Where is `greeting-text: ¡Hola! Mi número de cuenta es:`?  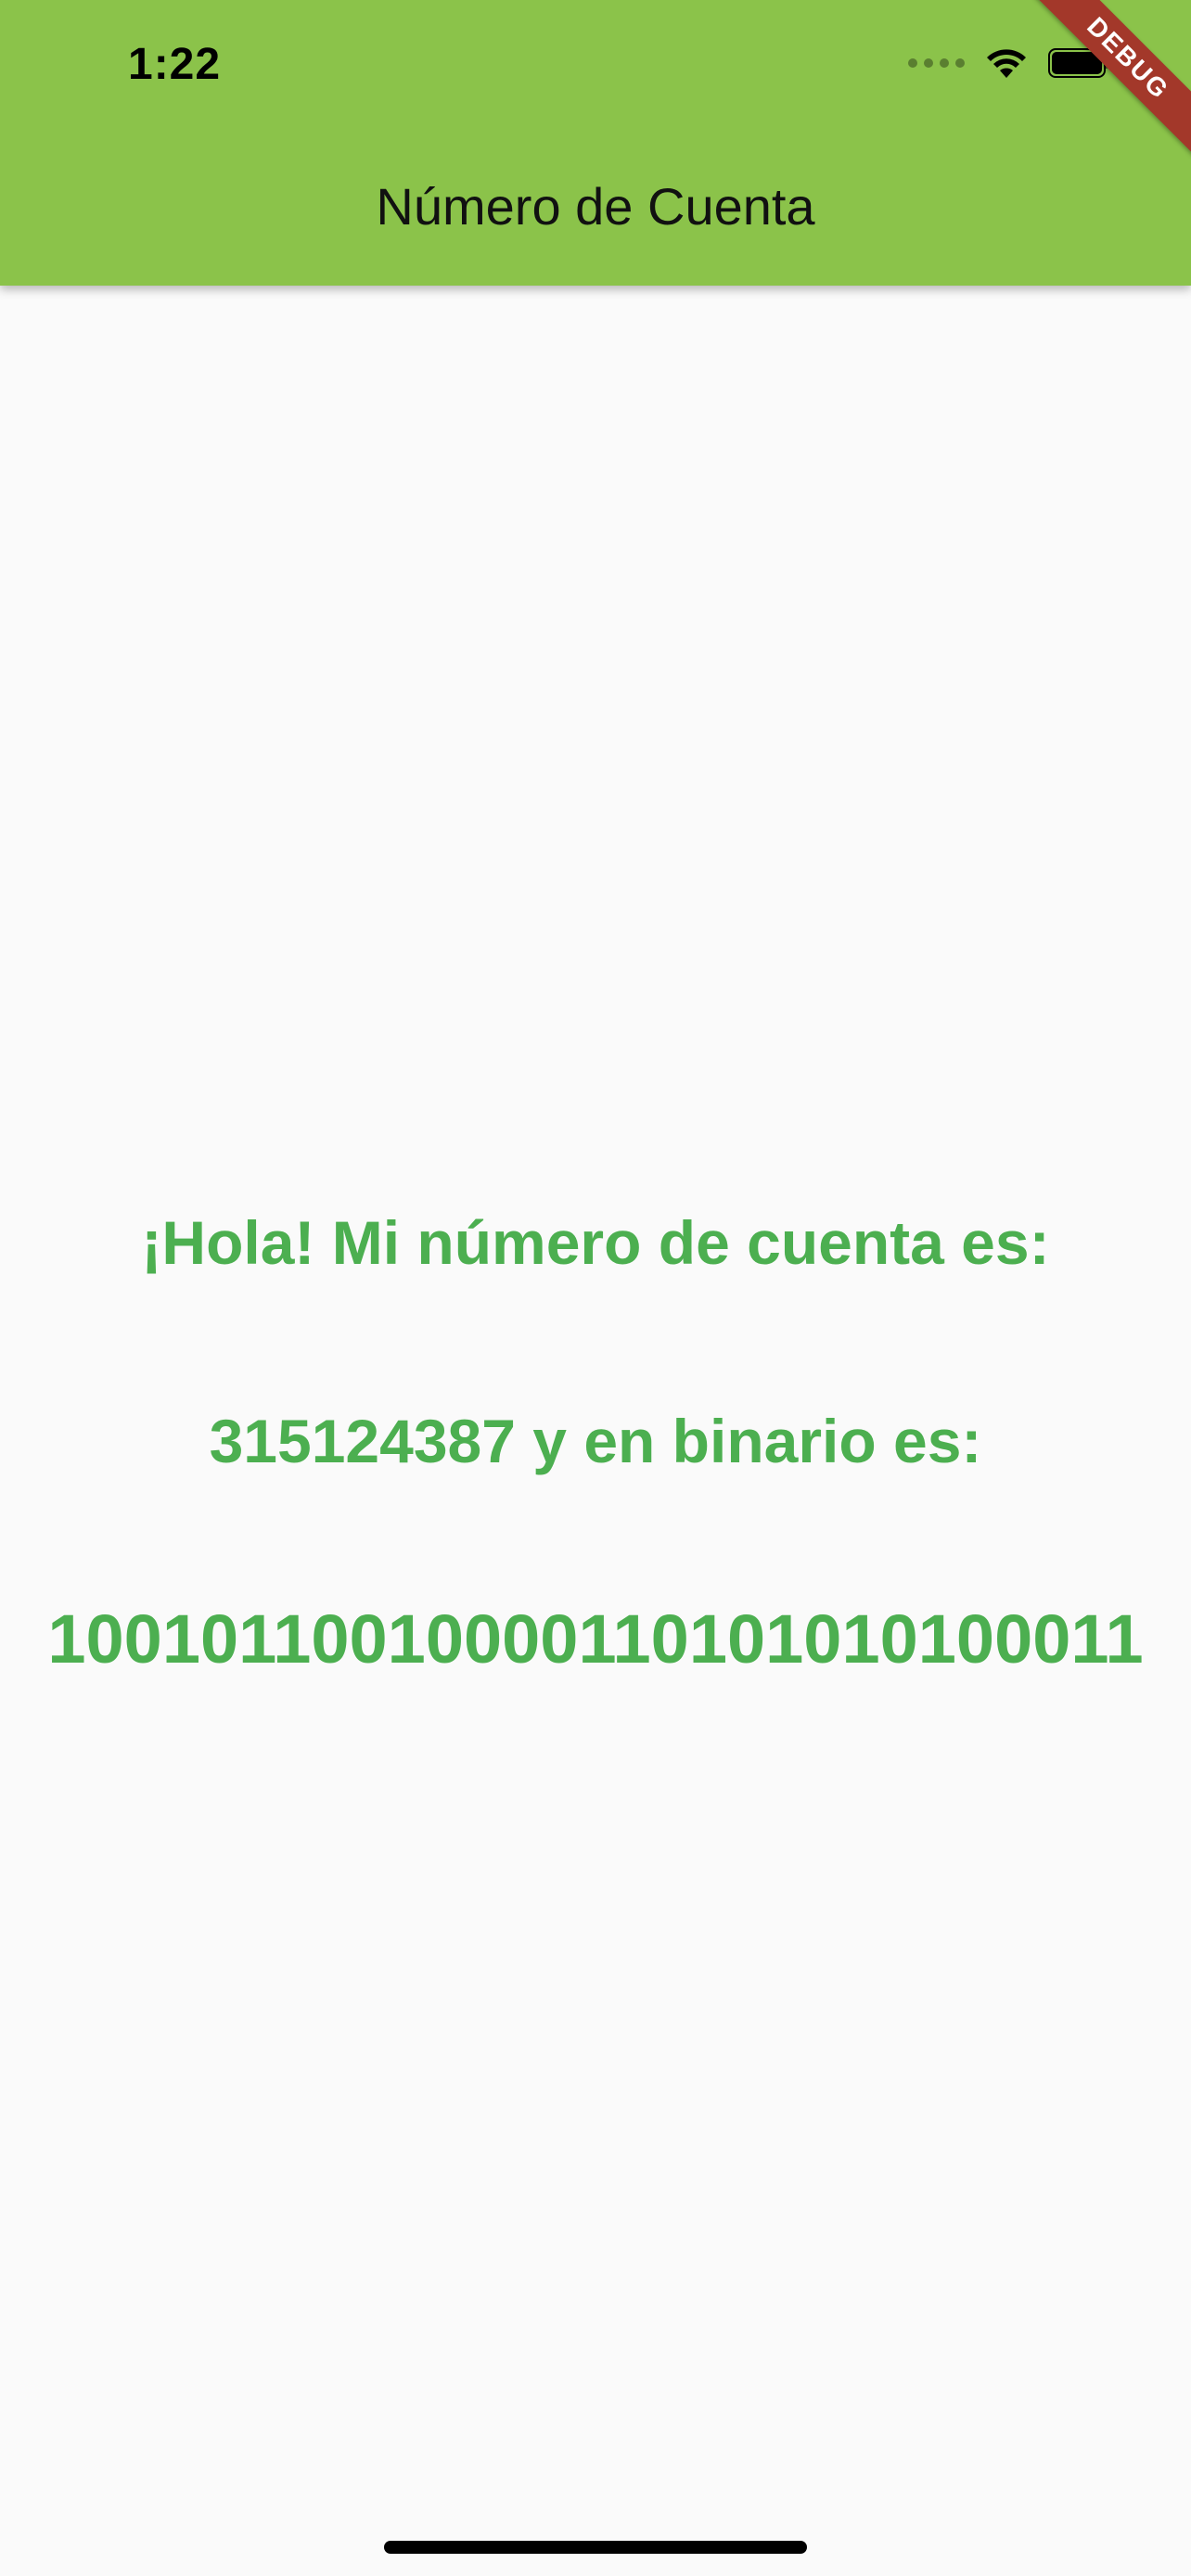 greeting-text: ¡Hola! Mi número de cuenta es: is located at coordinates (595, 1243).